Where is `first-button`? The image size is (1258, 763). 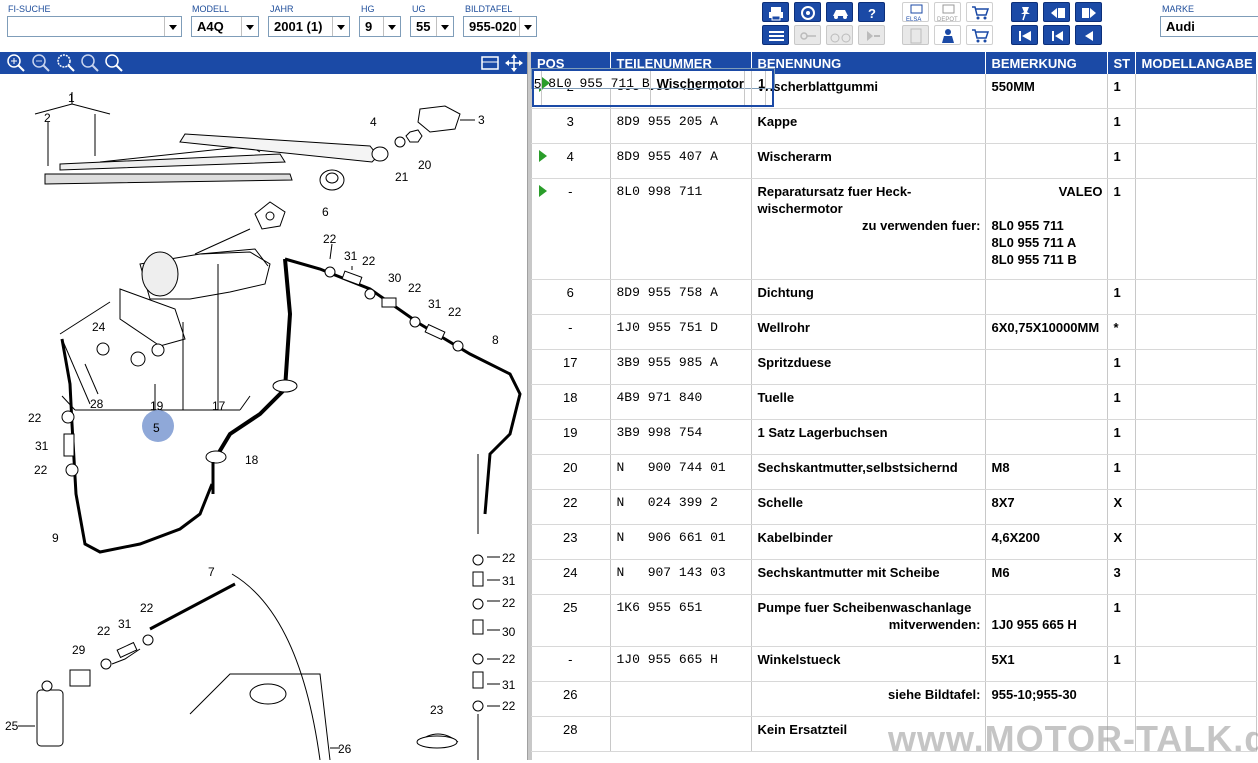
first-button is located at coordinates (1024, 35).